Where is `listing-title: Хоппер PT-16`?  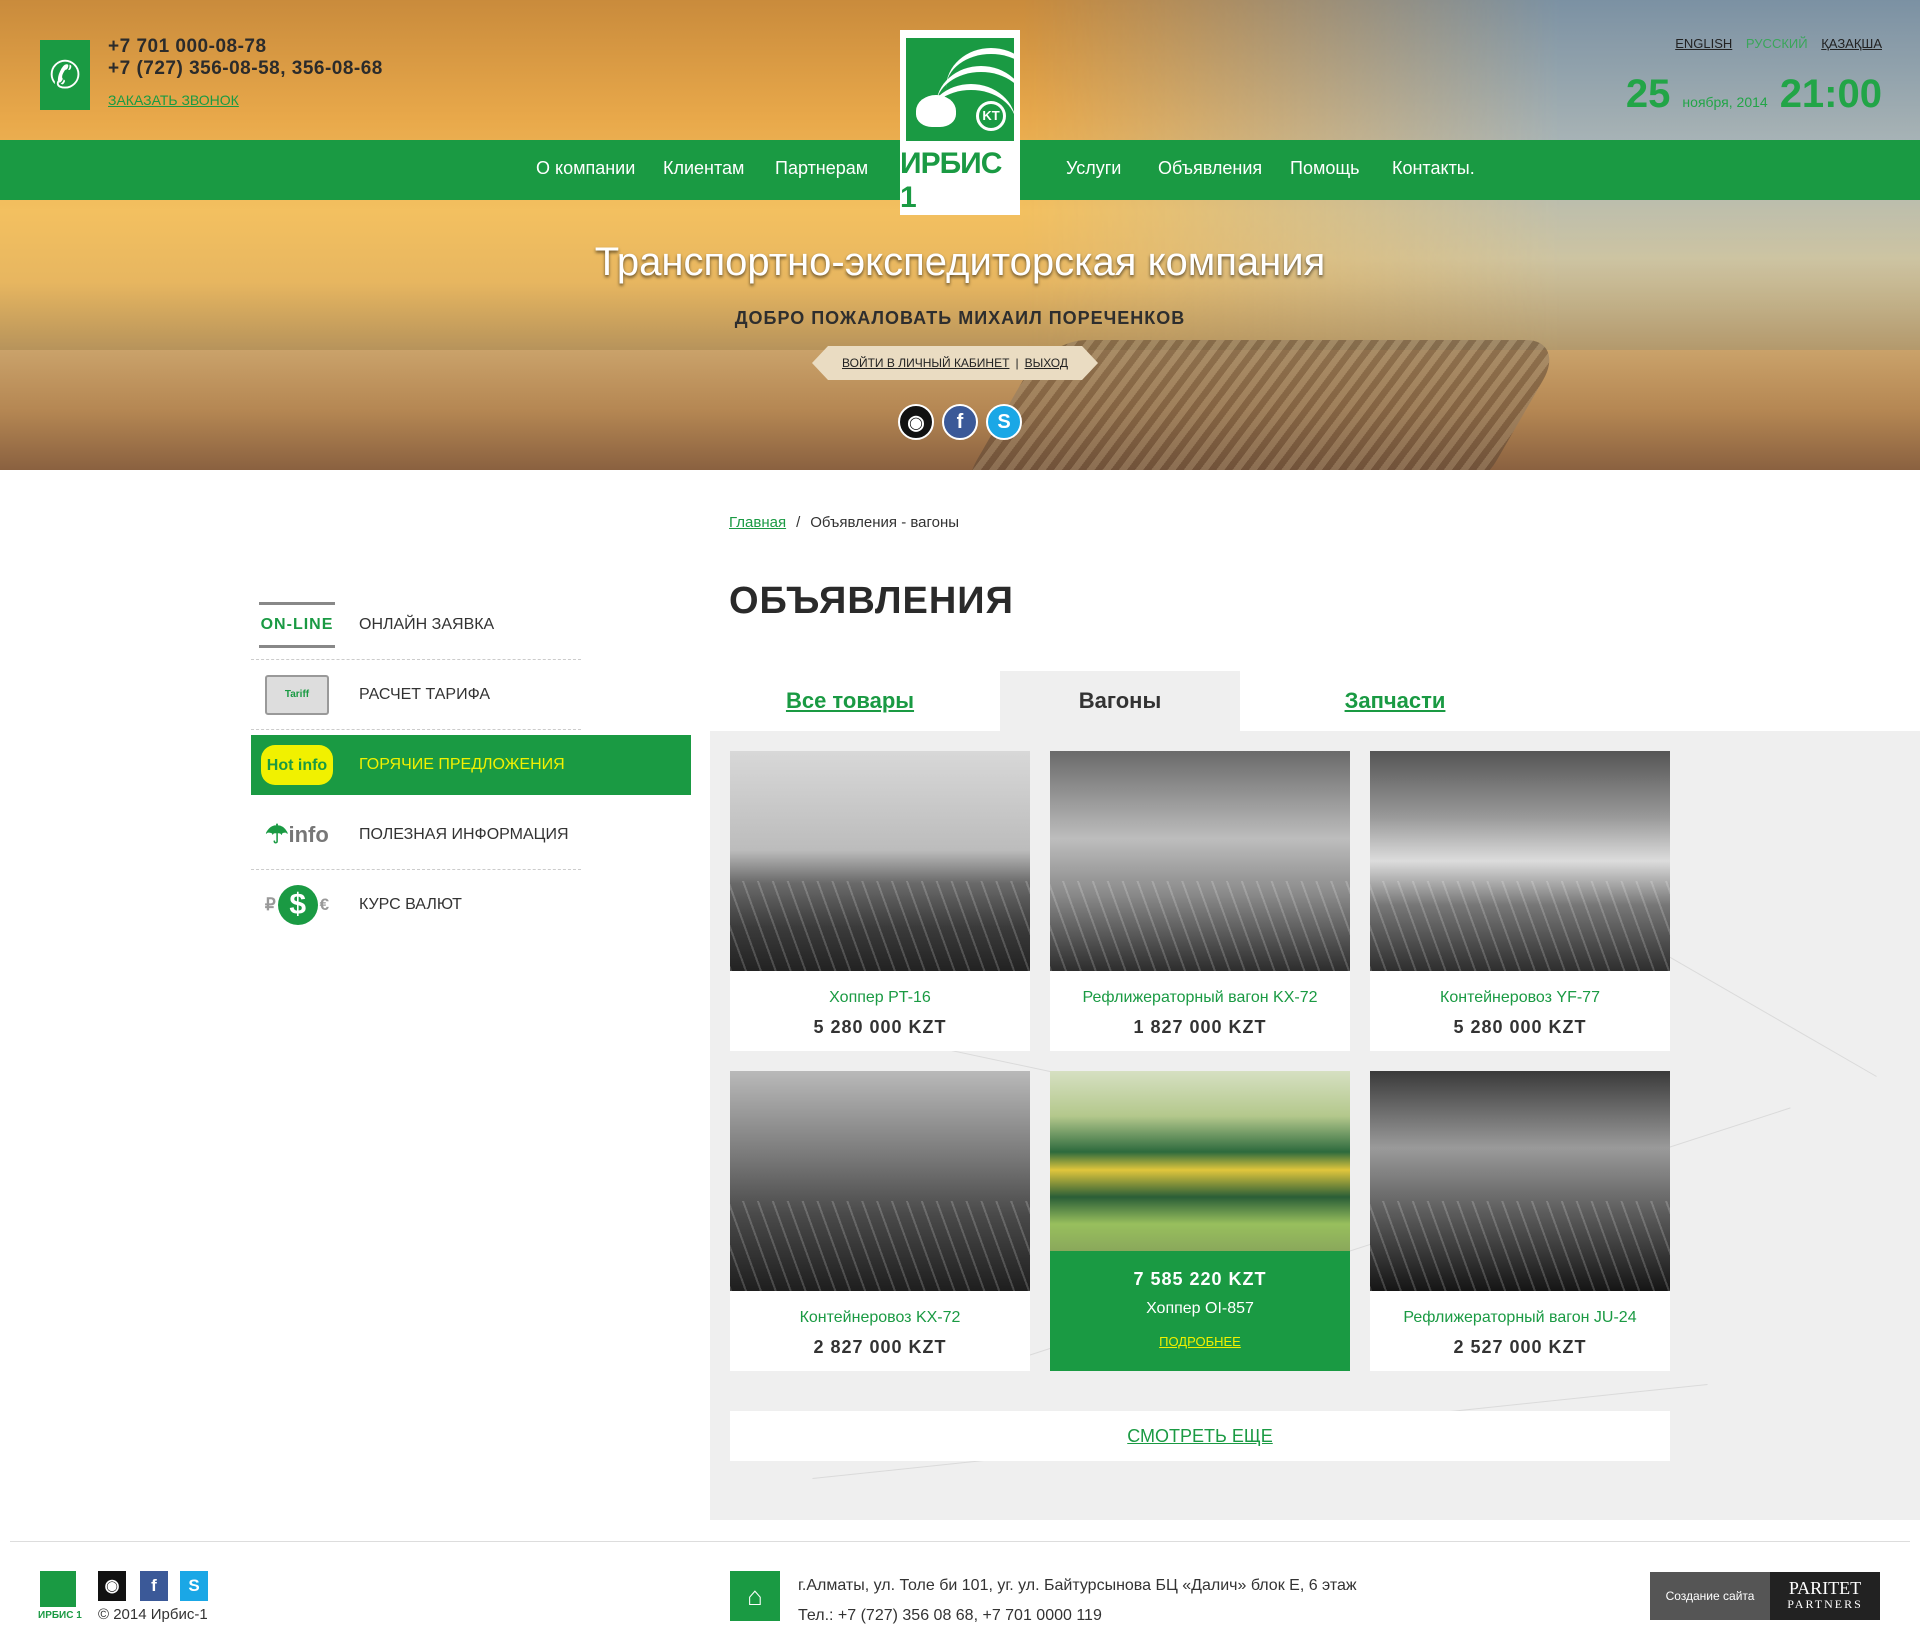
listing-title: Хоппер PT-16 is located at coordinates (880, 998).